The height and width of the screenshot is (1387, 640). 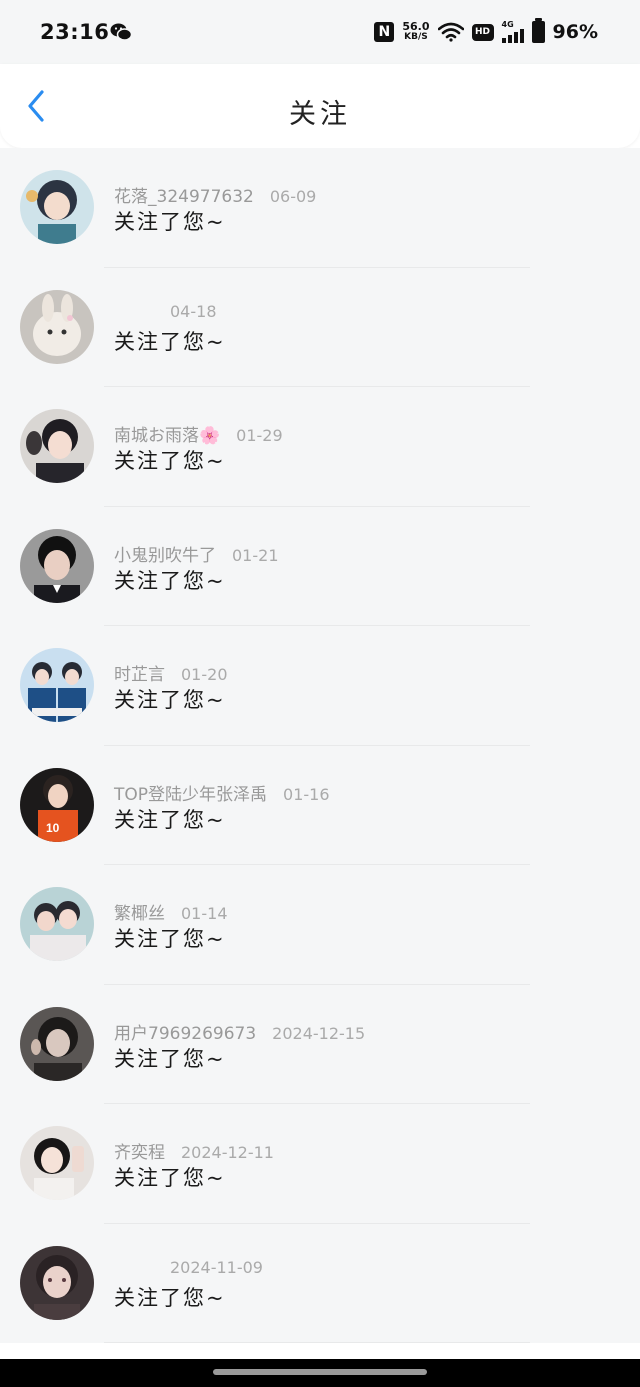 I want to click on user-name: 用户7969269673, so click(x=185, y=1031).